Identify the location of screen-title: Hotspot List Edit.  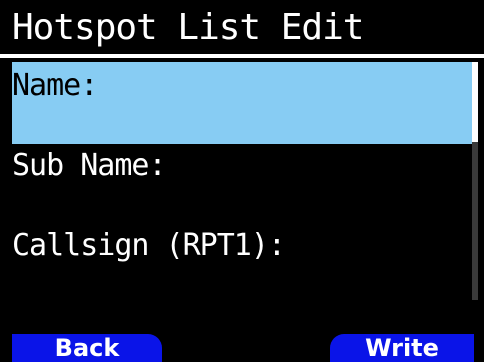
(188, 27).